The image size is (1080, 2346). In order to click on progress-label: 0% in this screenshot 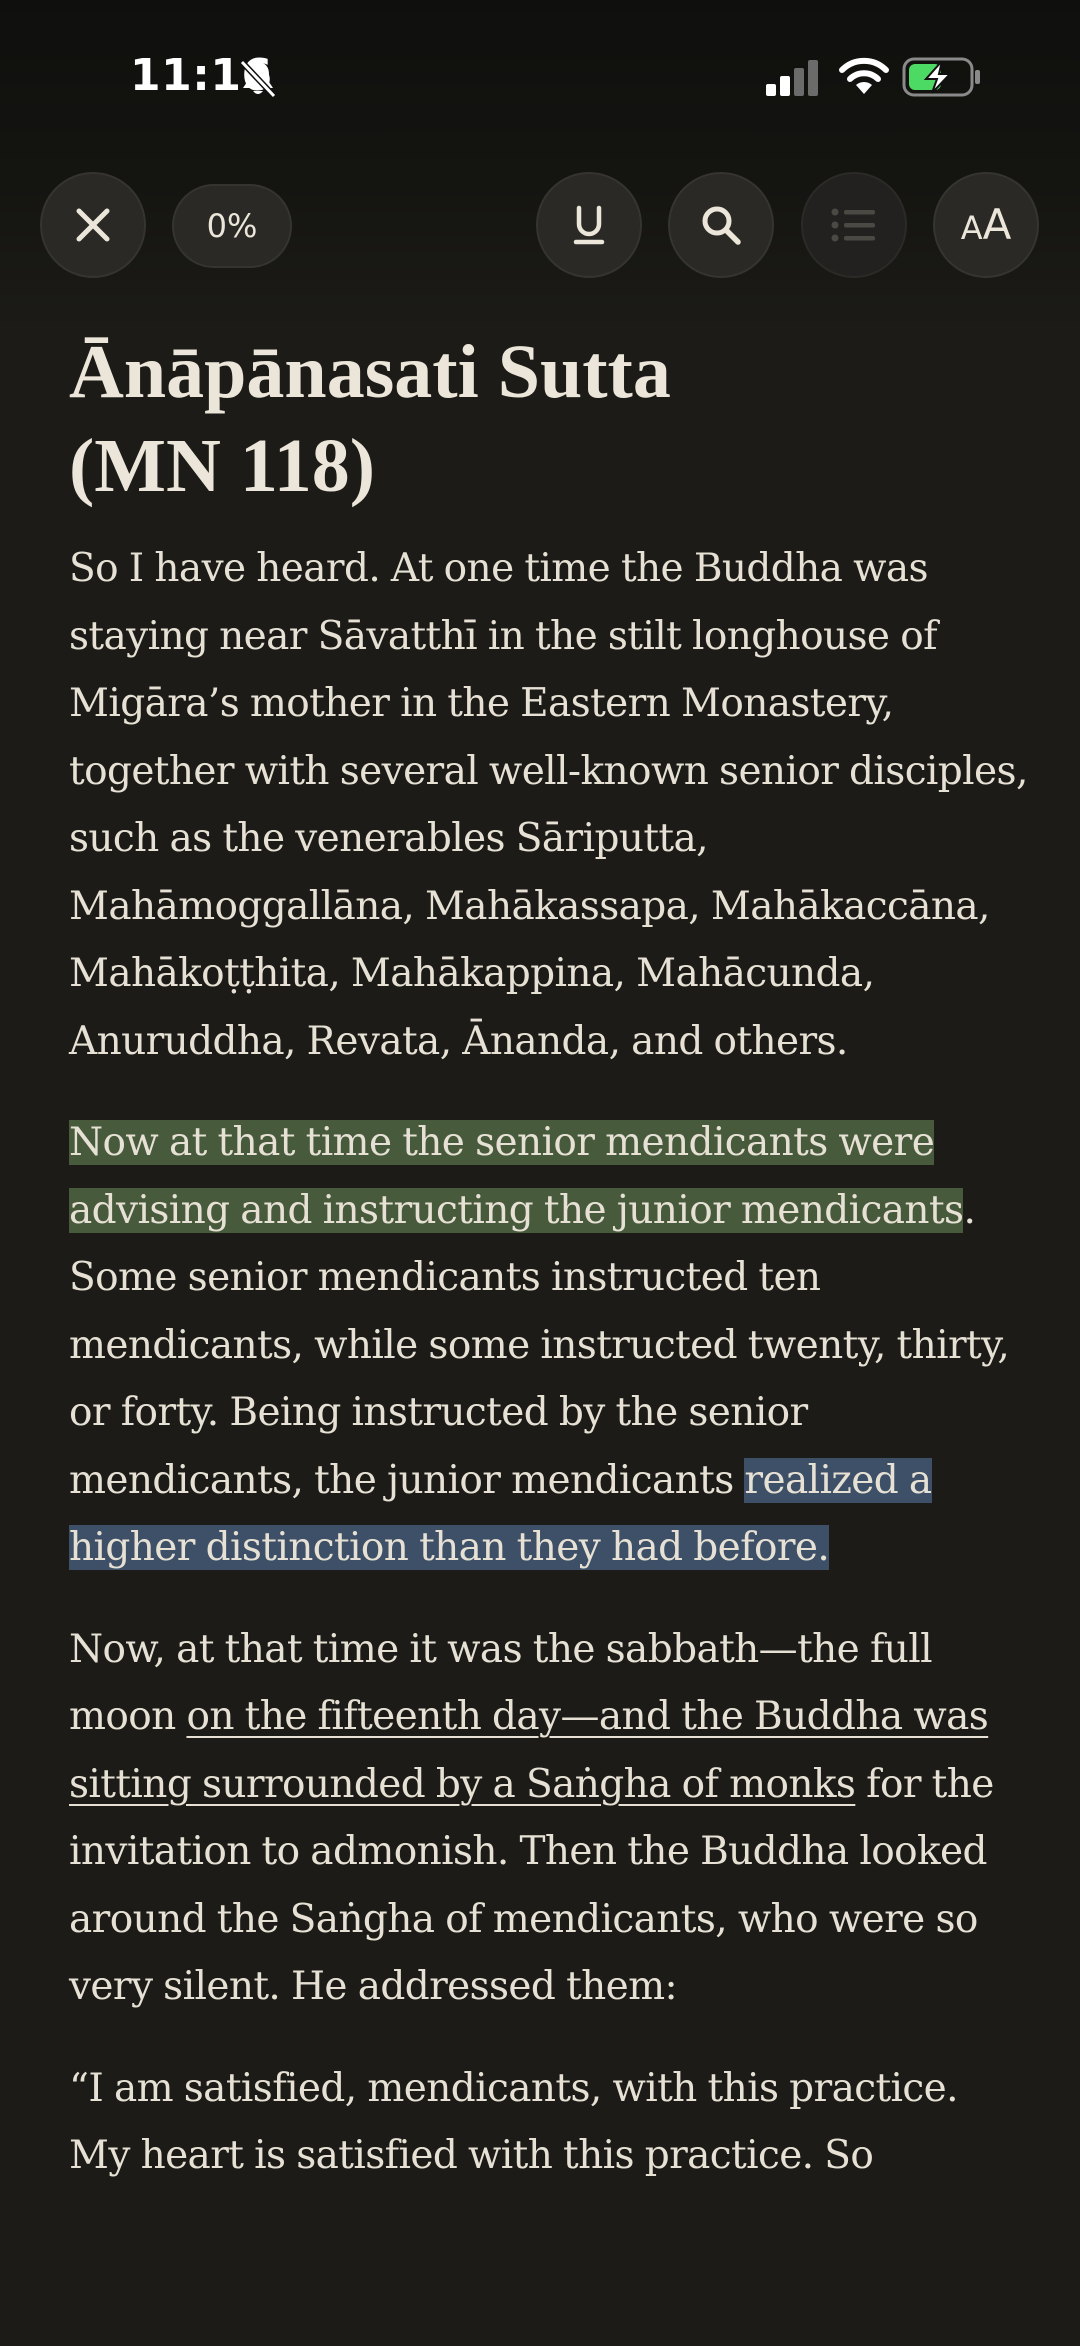, I will do `click(232, 226)`.